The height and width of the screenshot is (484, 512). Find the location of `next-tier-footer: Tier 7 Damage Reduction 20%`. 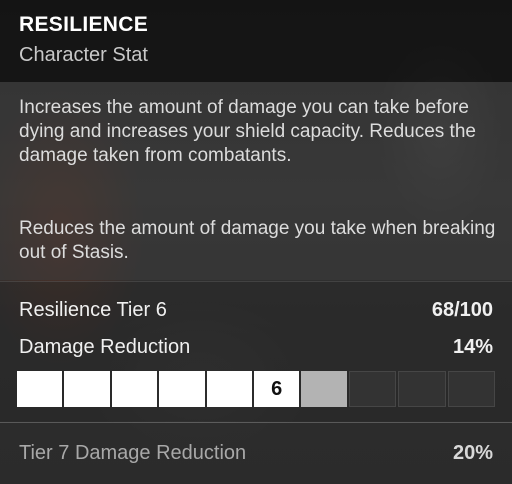

next-tier-footer: Tier 7 Damage Reduction 20% is located at coordinates (256, 453).